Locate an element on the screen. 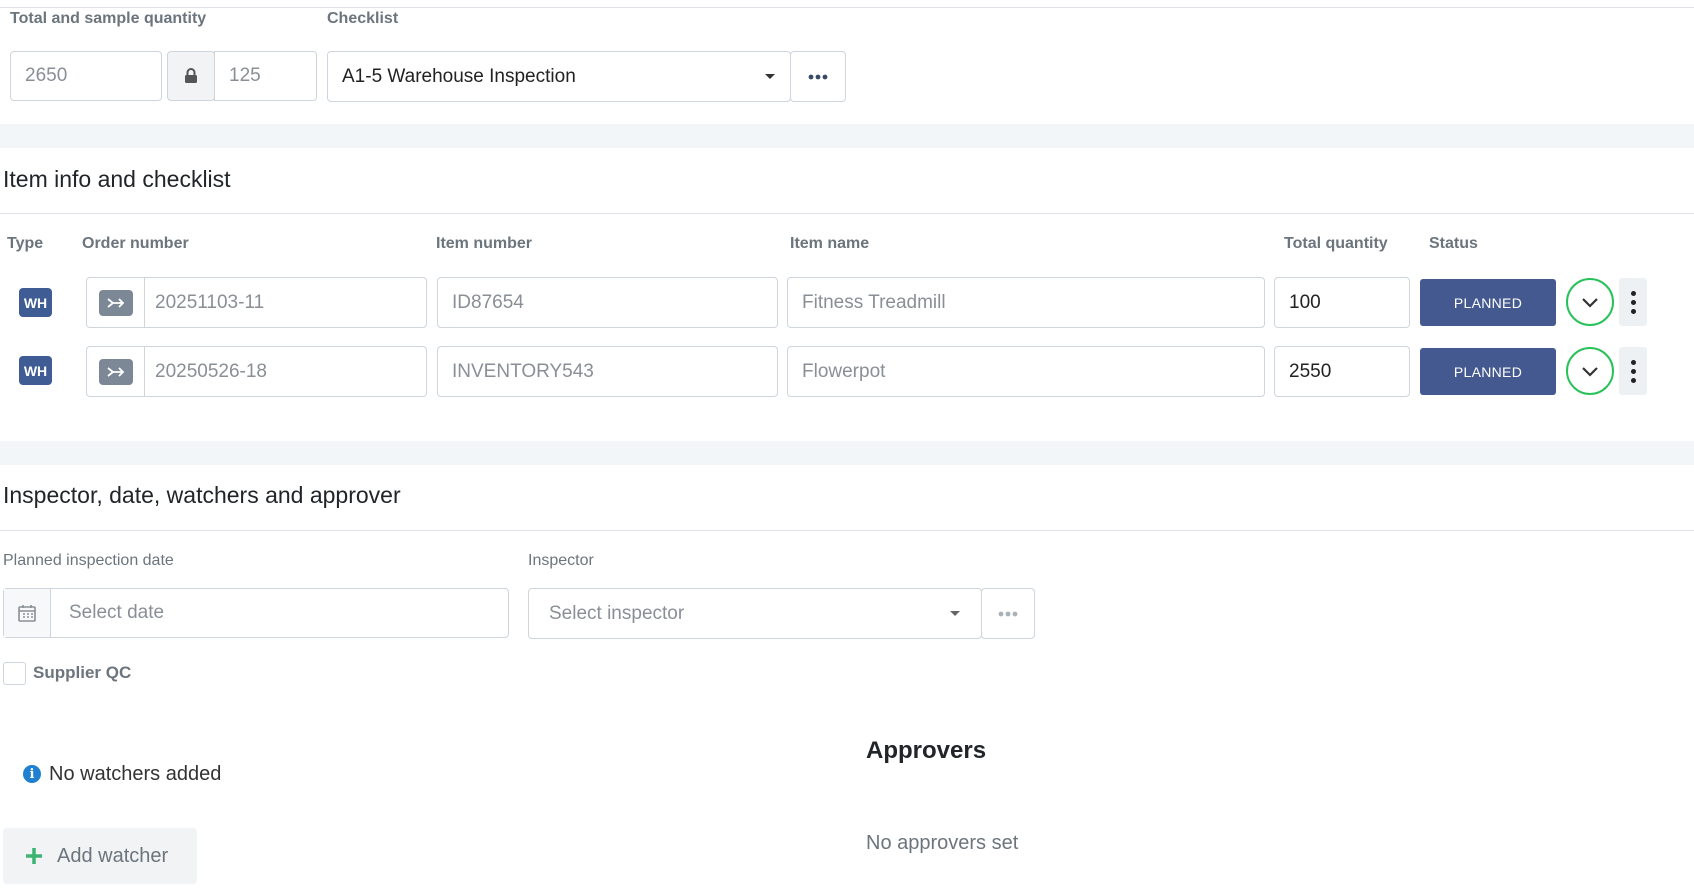 Image resolution: width=1694 pixels, height=891 pixels. inspector-label: Inspector is located at coordinates (561, 560).